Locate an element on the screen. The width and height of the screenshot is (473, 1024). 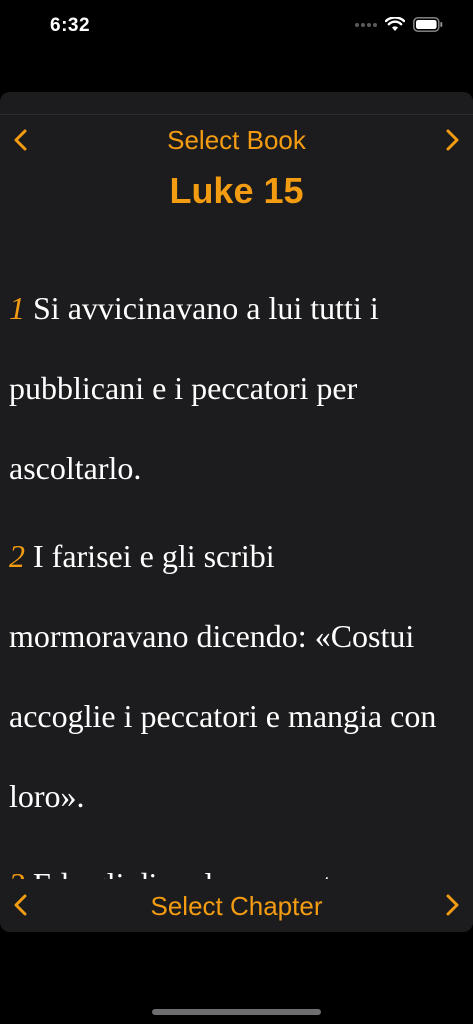
wifi-icon is located at coordinates (395, 24).